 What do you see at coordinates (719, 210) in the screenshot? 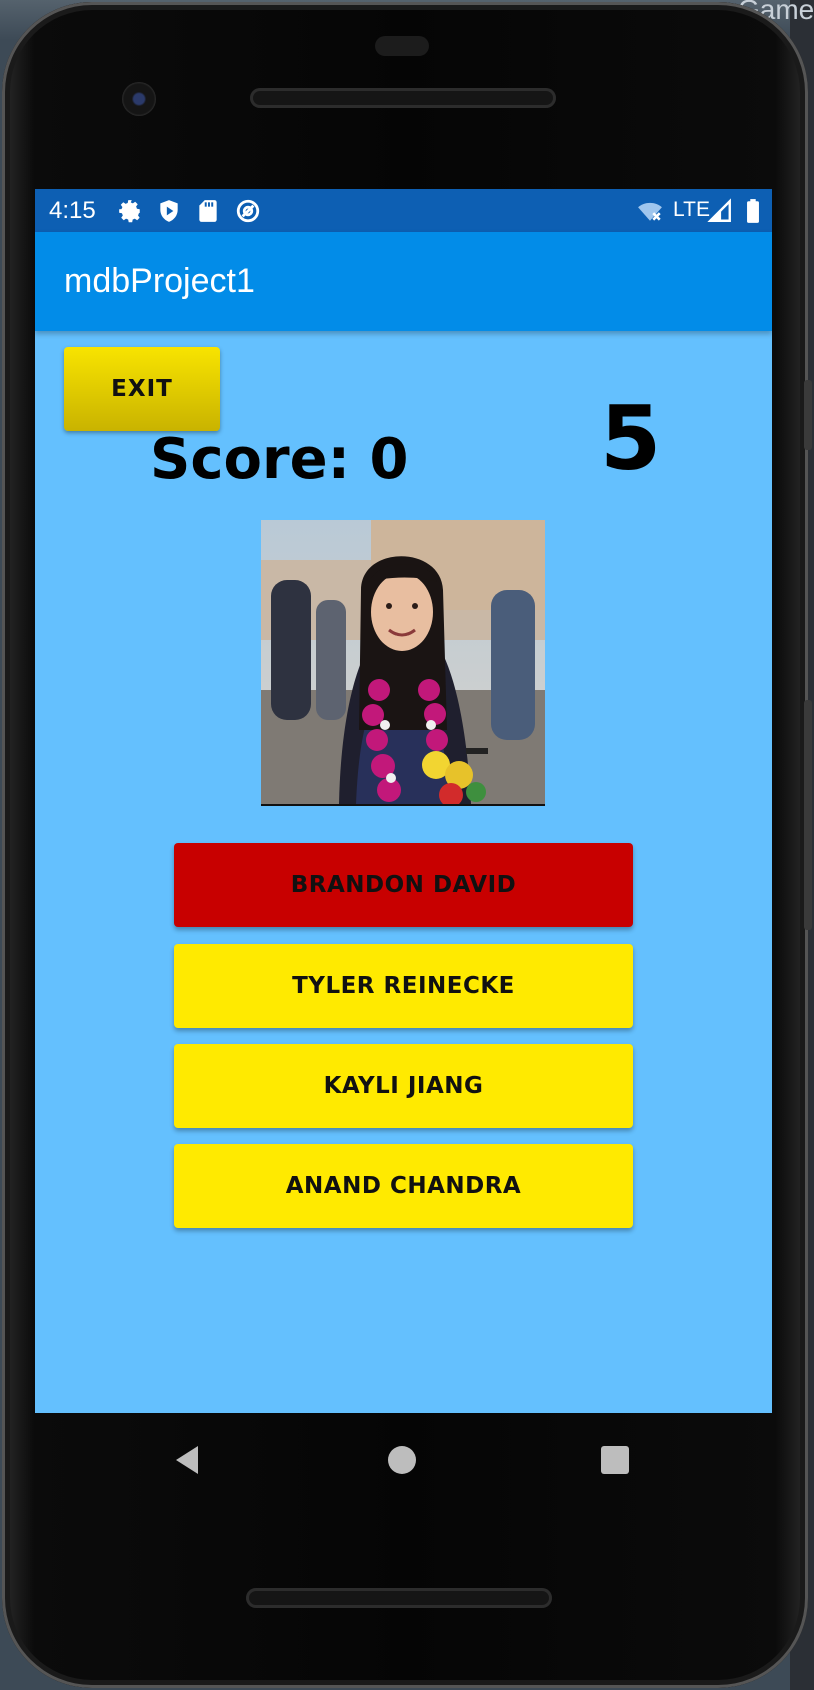
I see `signal-icon` at bounding box center [719, 210].